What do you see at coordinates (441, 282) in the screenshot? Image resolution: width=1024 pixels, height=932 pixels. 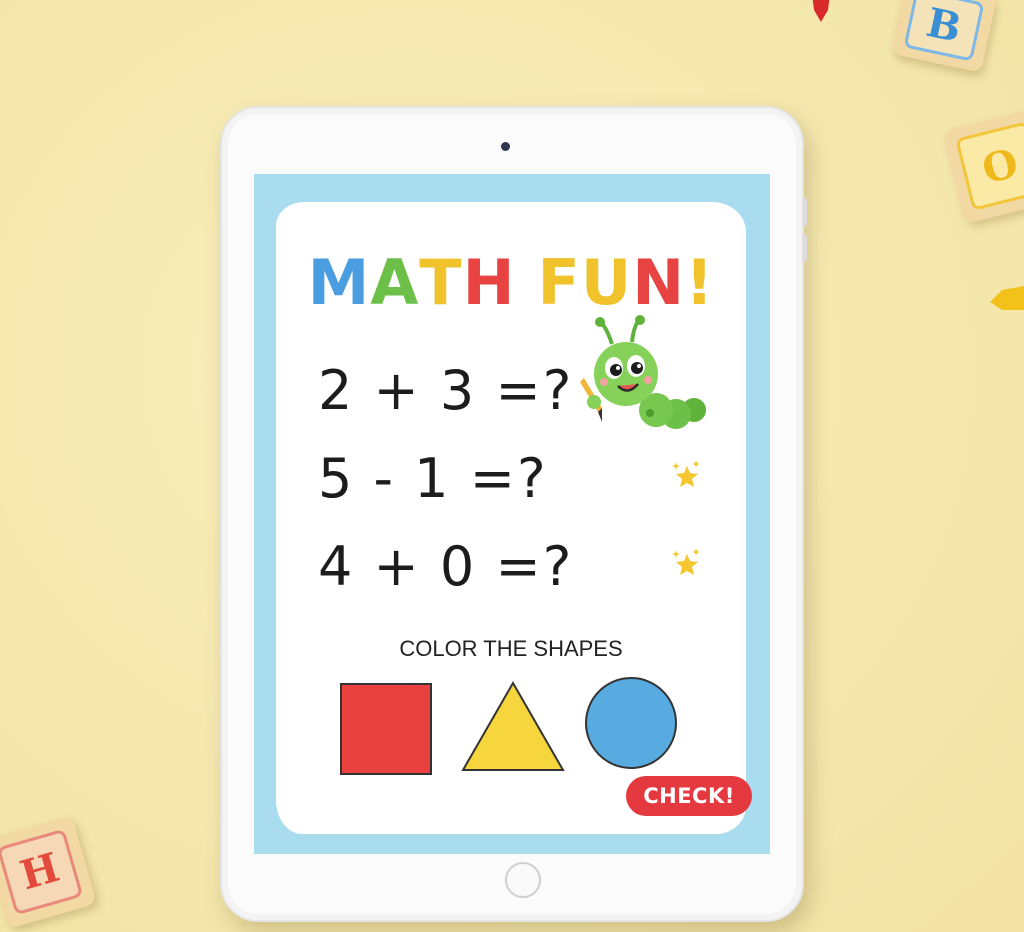 I see `title-letter: T` at bounding box center [441, 282].